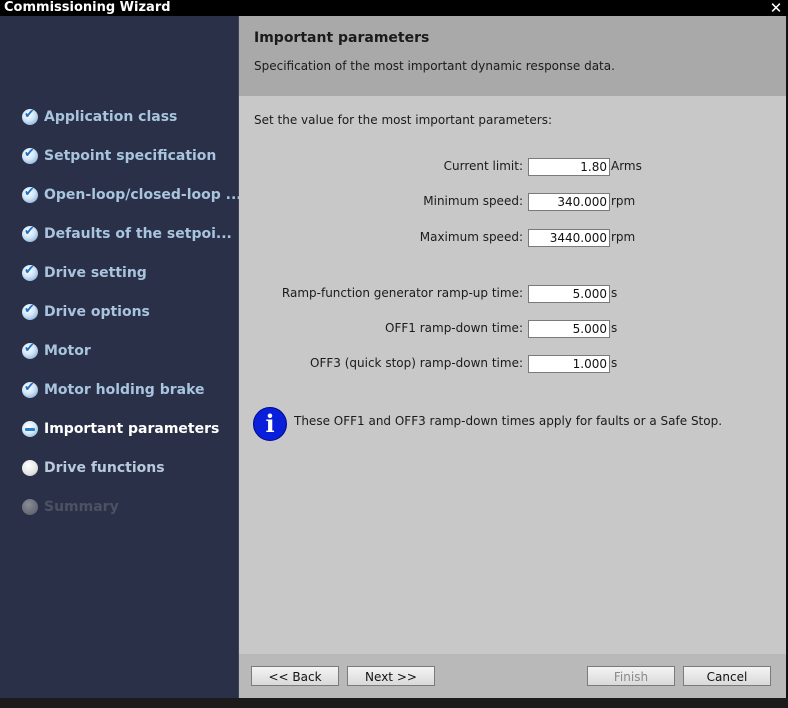  I want to click on off1-ramp-down-field: 5.000, so click(569, 329).